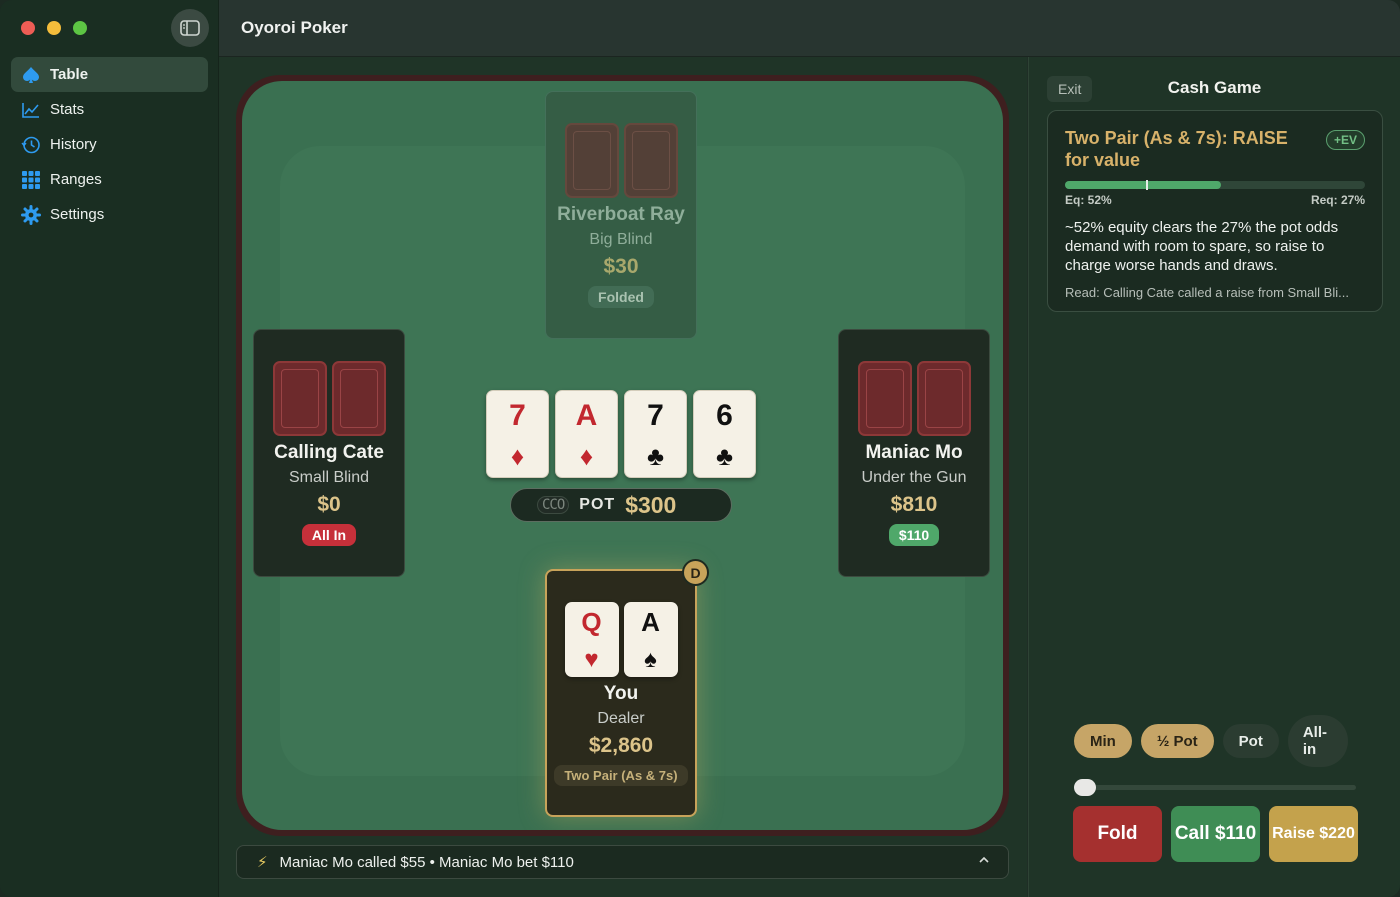 The height and width of the screenshot is (897, 1400). I want to click on sidebar-item-history: History, so click(109, 144).